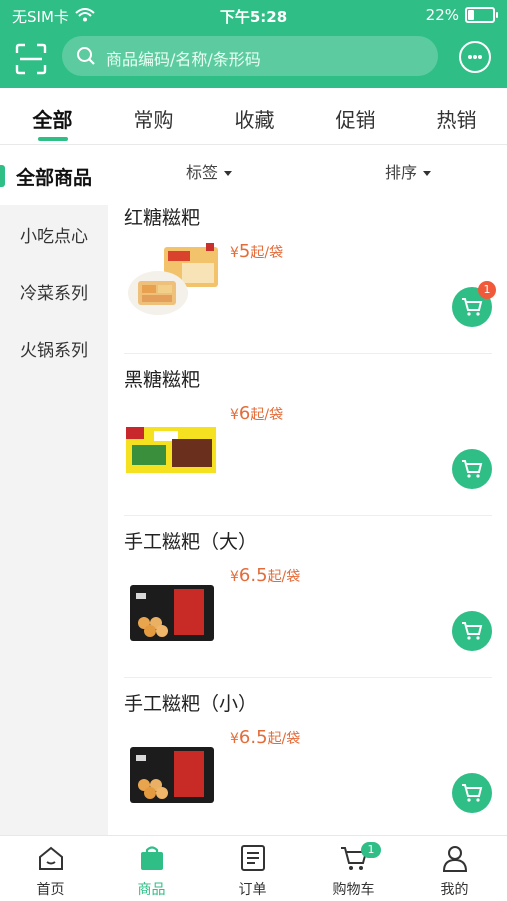 The height and width of the screenshot is (901, 507). Describe the element at coordinates (191, 542) in the screenshot. I see `product-name: 手工糍粑（大）` at that location.